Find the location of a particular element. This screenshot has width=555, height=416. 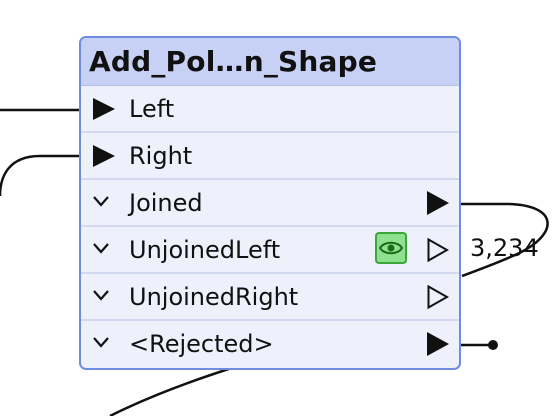

input-port-label: Left is located at coordinates (152, 109).